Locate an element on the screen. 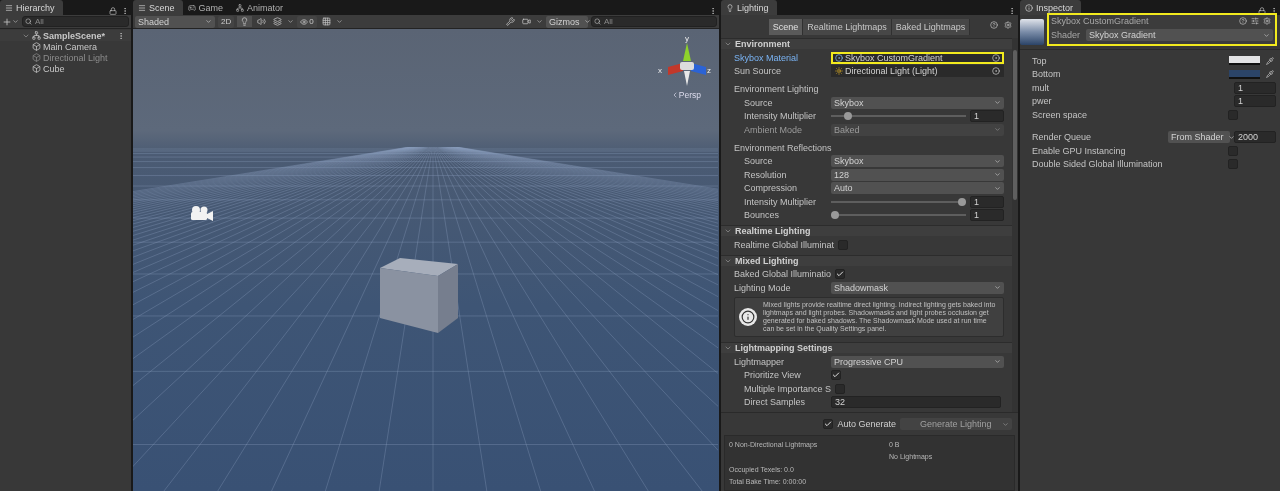 Image resolution: width=1280 pixels, height=491 pixels. field-label: Baked Global Illuminatio is located at coordinates (783, 274).